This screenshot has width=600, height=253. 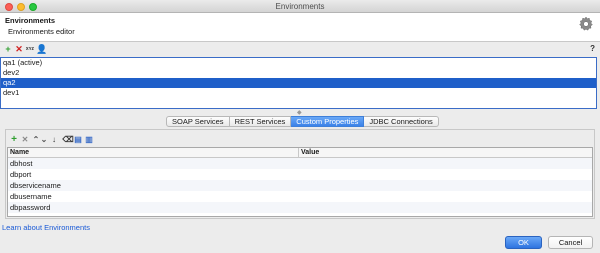 I want to click on header: Environments Environments editor, so click(x=300, y=27).